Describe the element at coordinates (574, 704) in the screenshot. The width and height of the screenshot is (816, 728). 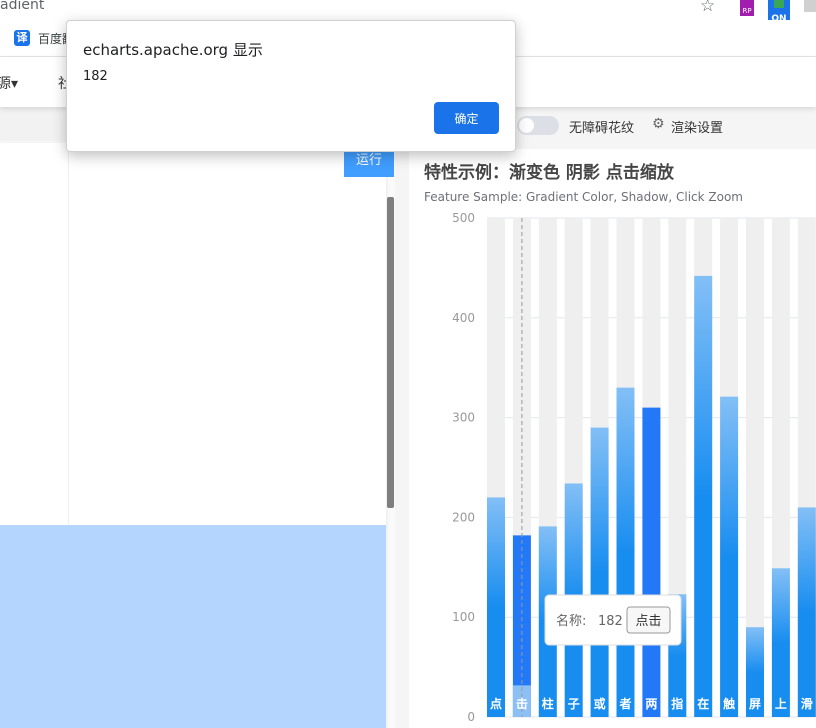
I see `bar-label: 子` at that location.